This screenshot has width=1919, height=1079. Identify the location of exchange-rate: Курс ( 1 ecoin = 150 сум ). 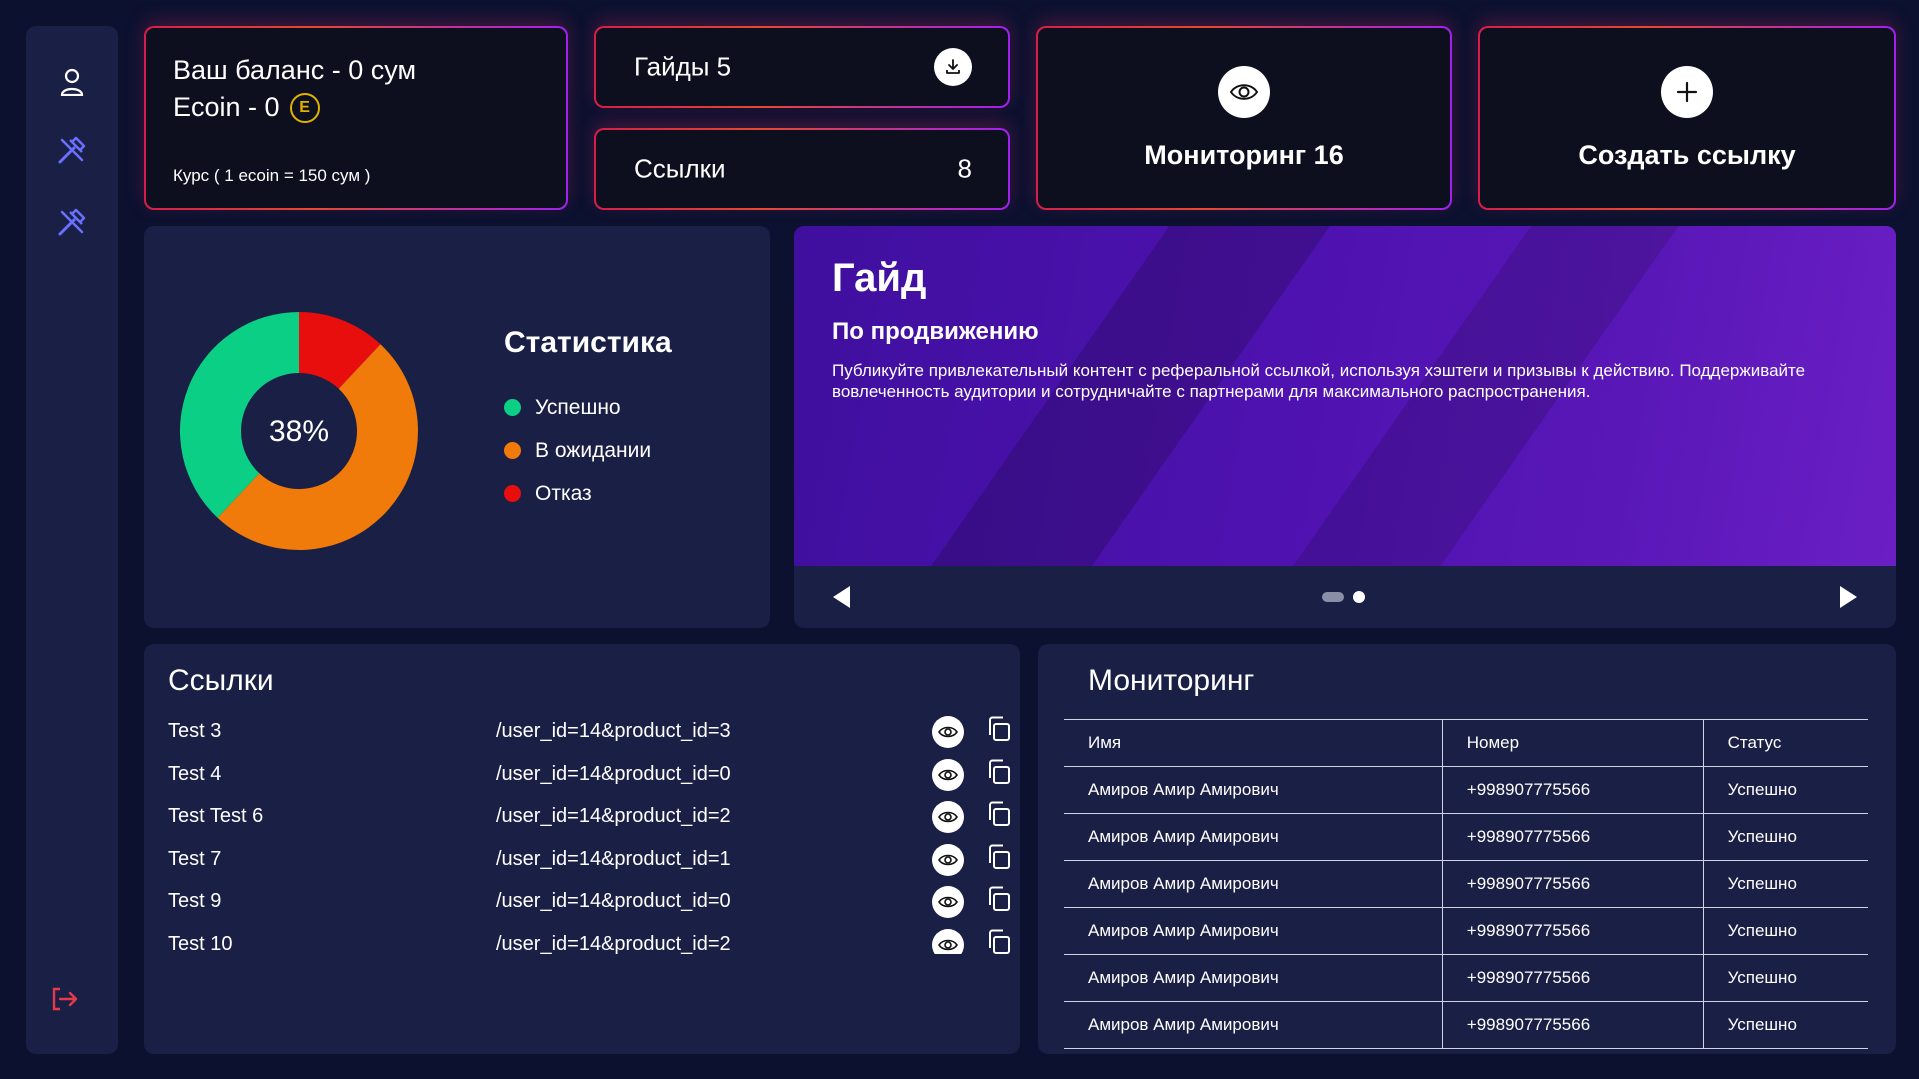
(272, 175).